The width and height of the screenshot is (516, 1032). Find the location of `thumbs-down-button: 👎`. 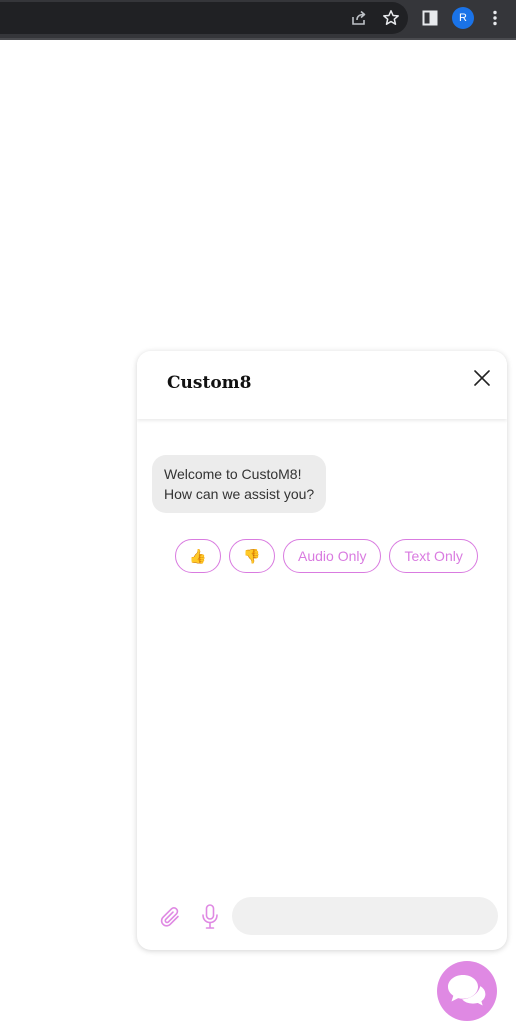

thumbs-down-button: 👎 is located at coordinates (252, 556).